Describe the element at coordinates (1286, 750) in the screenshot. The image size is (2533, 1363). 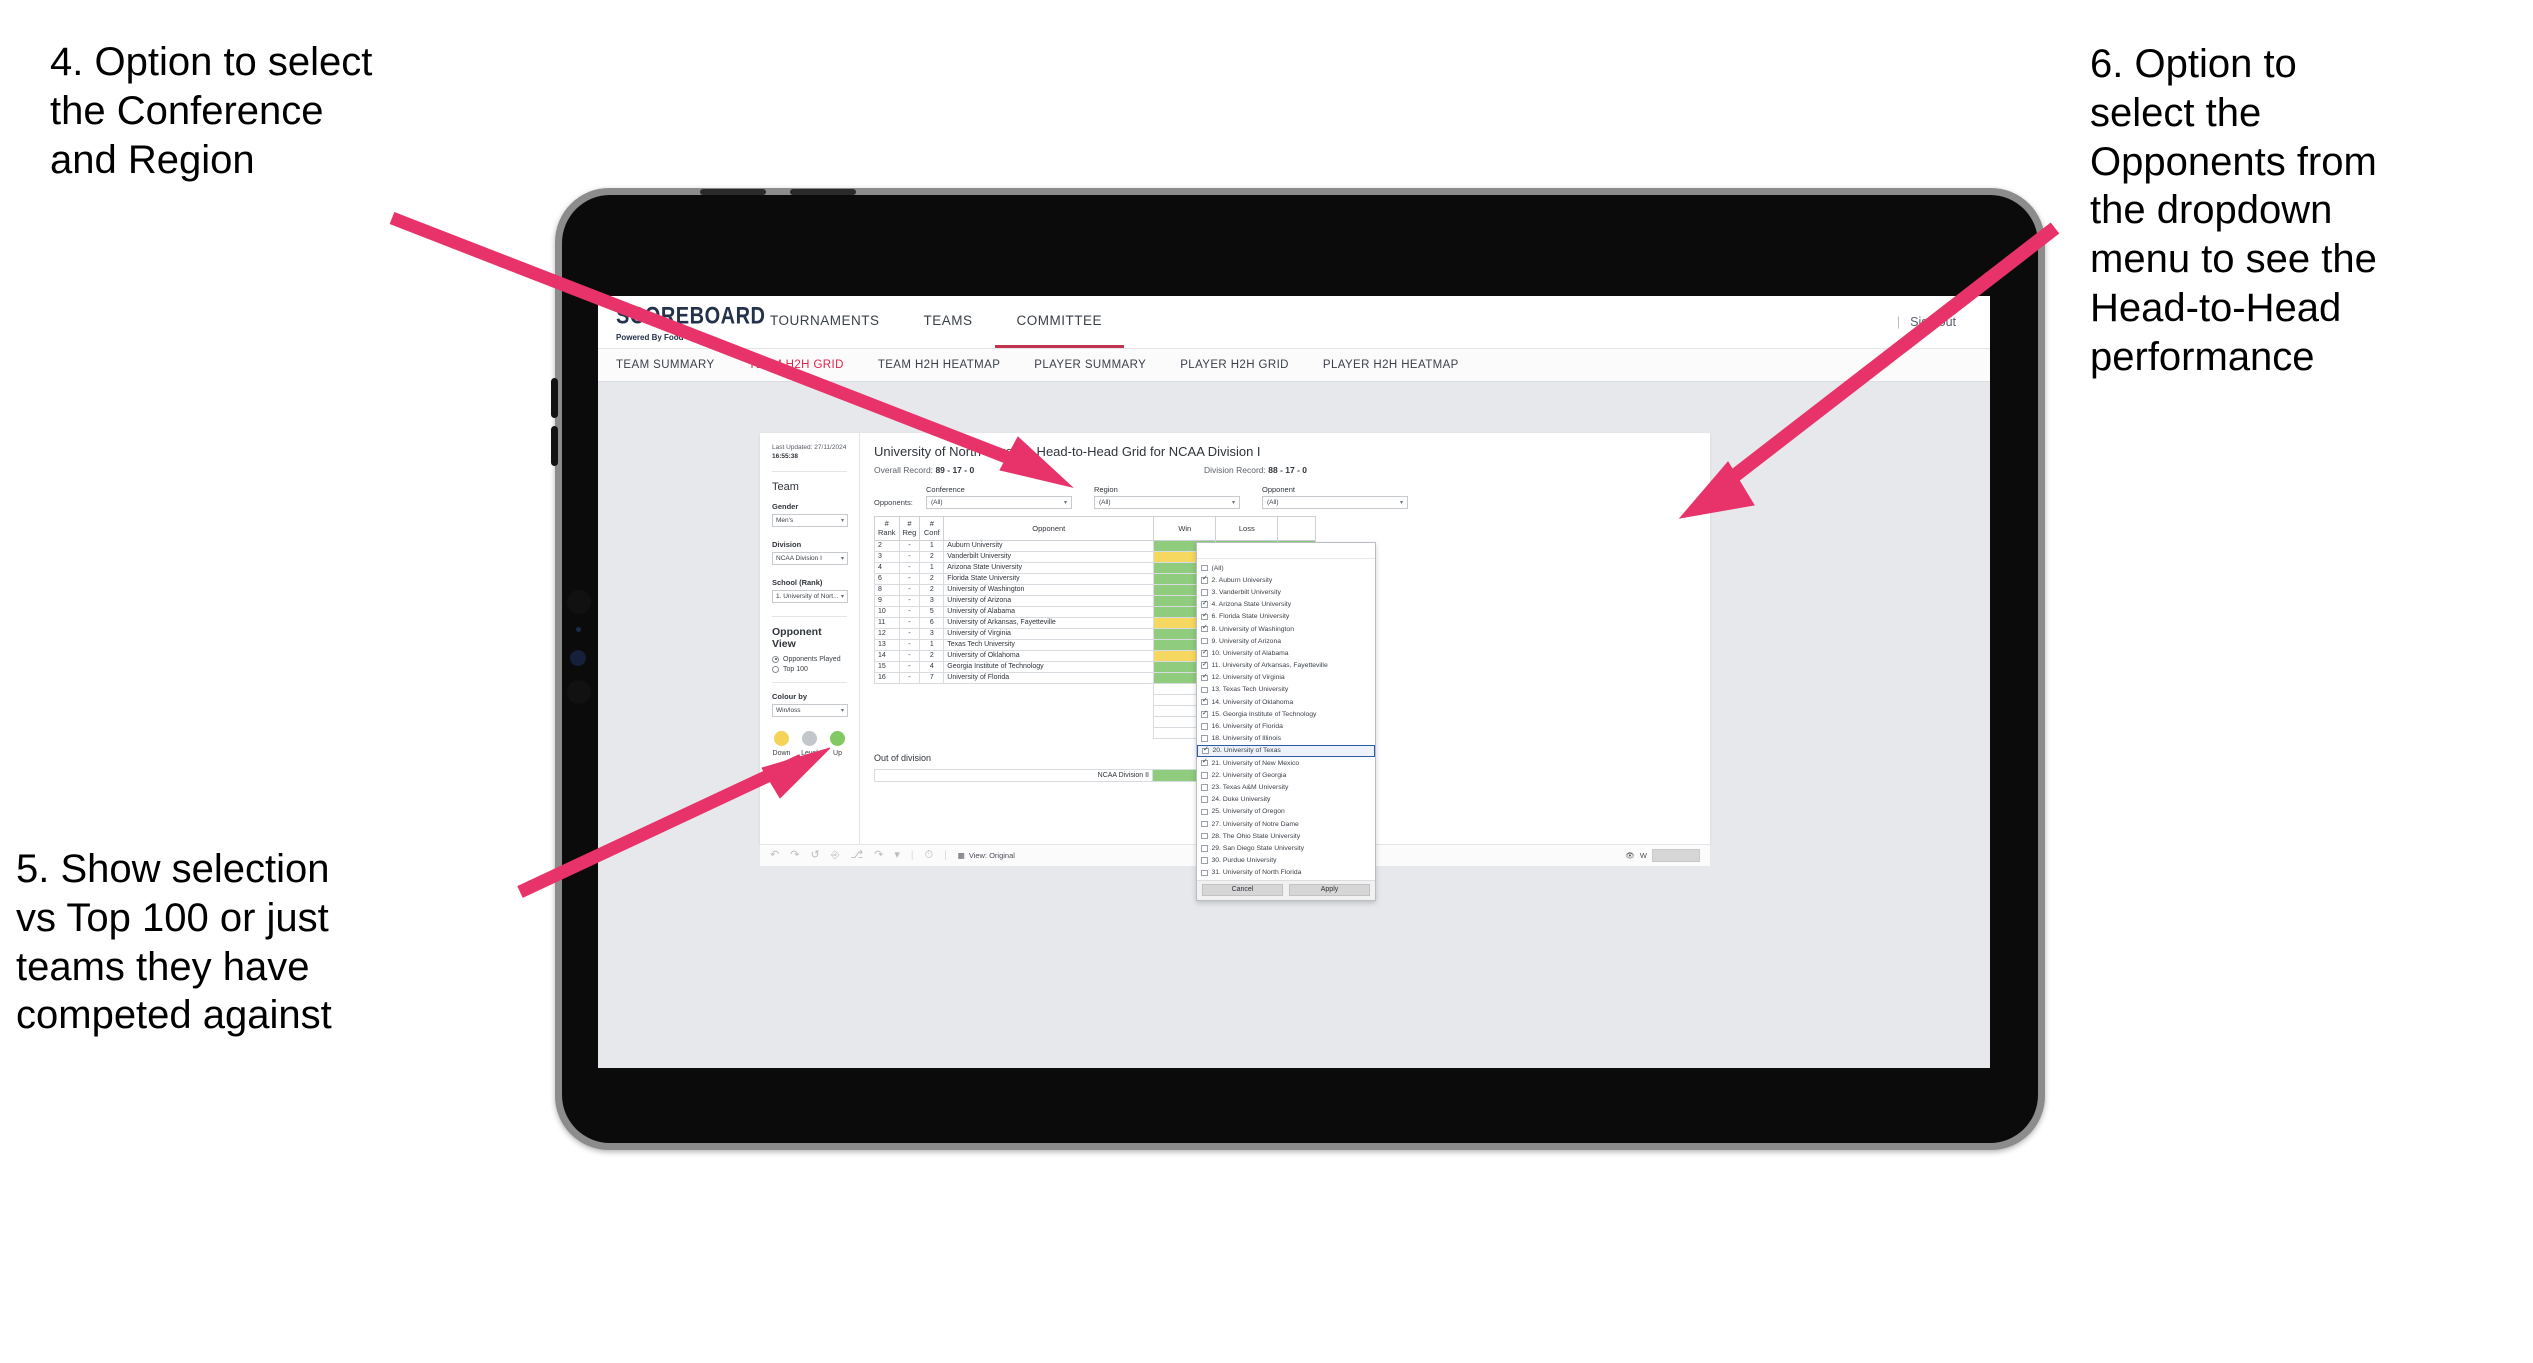
I see `dropdown-option: 20. University of Texas` at that location.